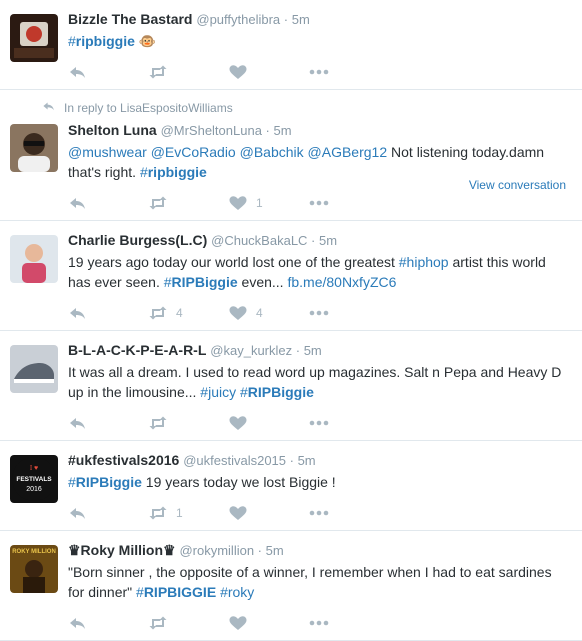 This screenshot has height=641, width=582. Describe the element at coordinates (272, 152) in the screenshot. I see `link: @Babchik` at that location.